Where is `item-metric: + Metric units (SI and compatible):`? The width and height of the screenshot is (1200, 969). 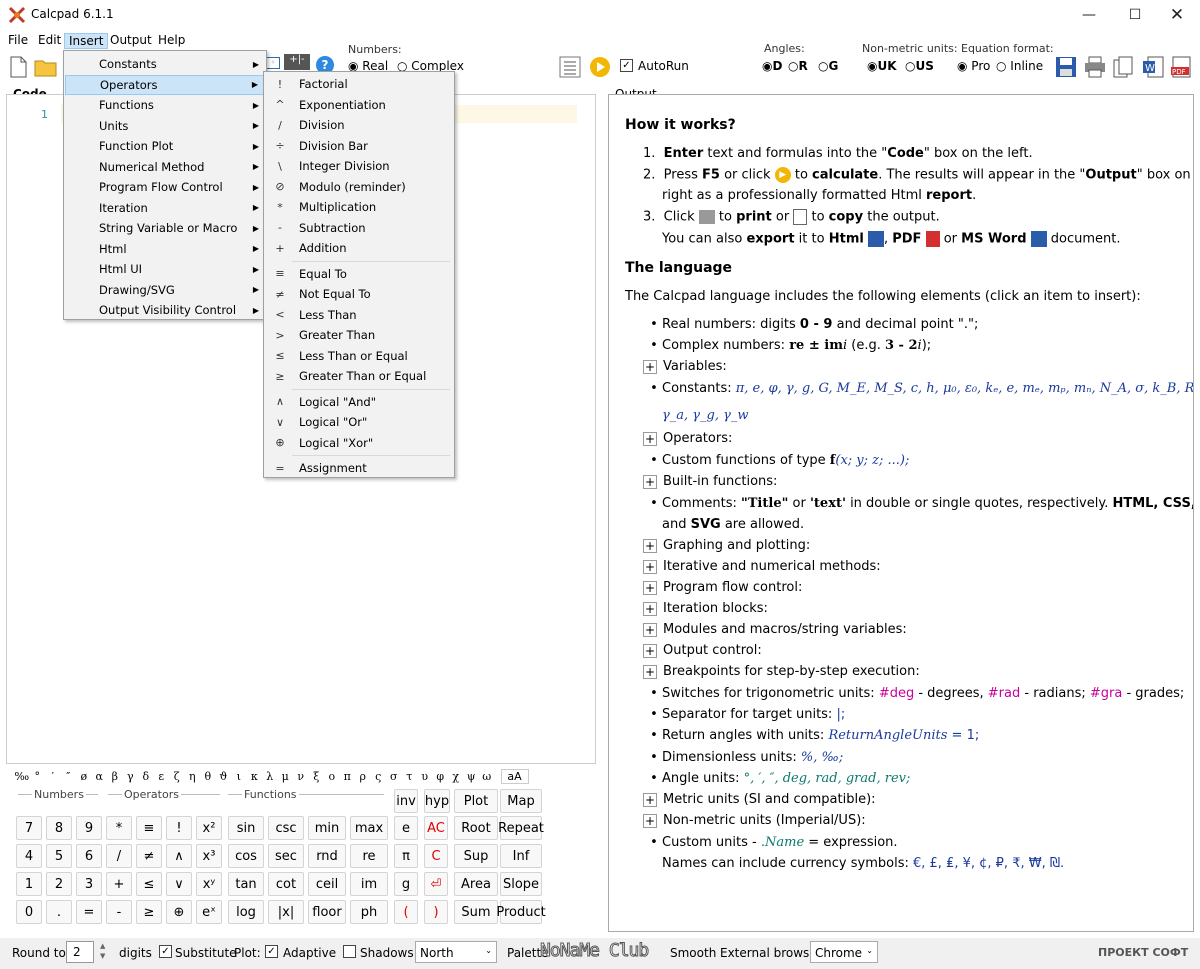
item-metric: + Metric units (SI and compatible): is located at coordinates (759, 799).